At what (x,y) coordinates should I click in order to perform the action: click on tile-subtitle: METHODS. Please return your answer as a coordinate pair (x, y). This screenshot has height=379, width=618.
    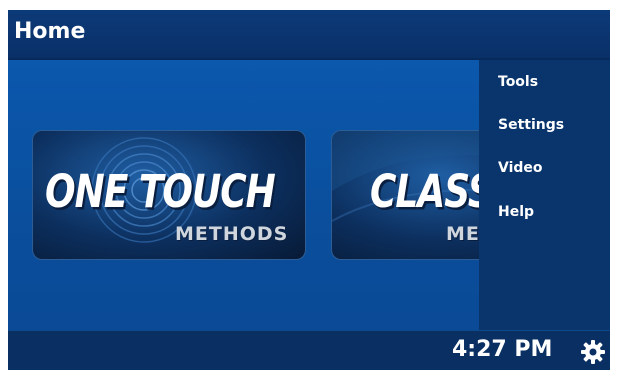
    Looking at the image, I should click on (232, 234).